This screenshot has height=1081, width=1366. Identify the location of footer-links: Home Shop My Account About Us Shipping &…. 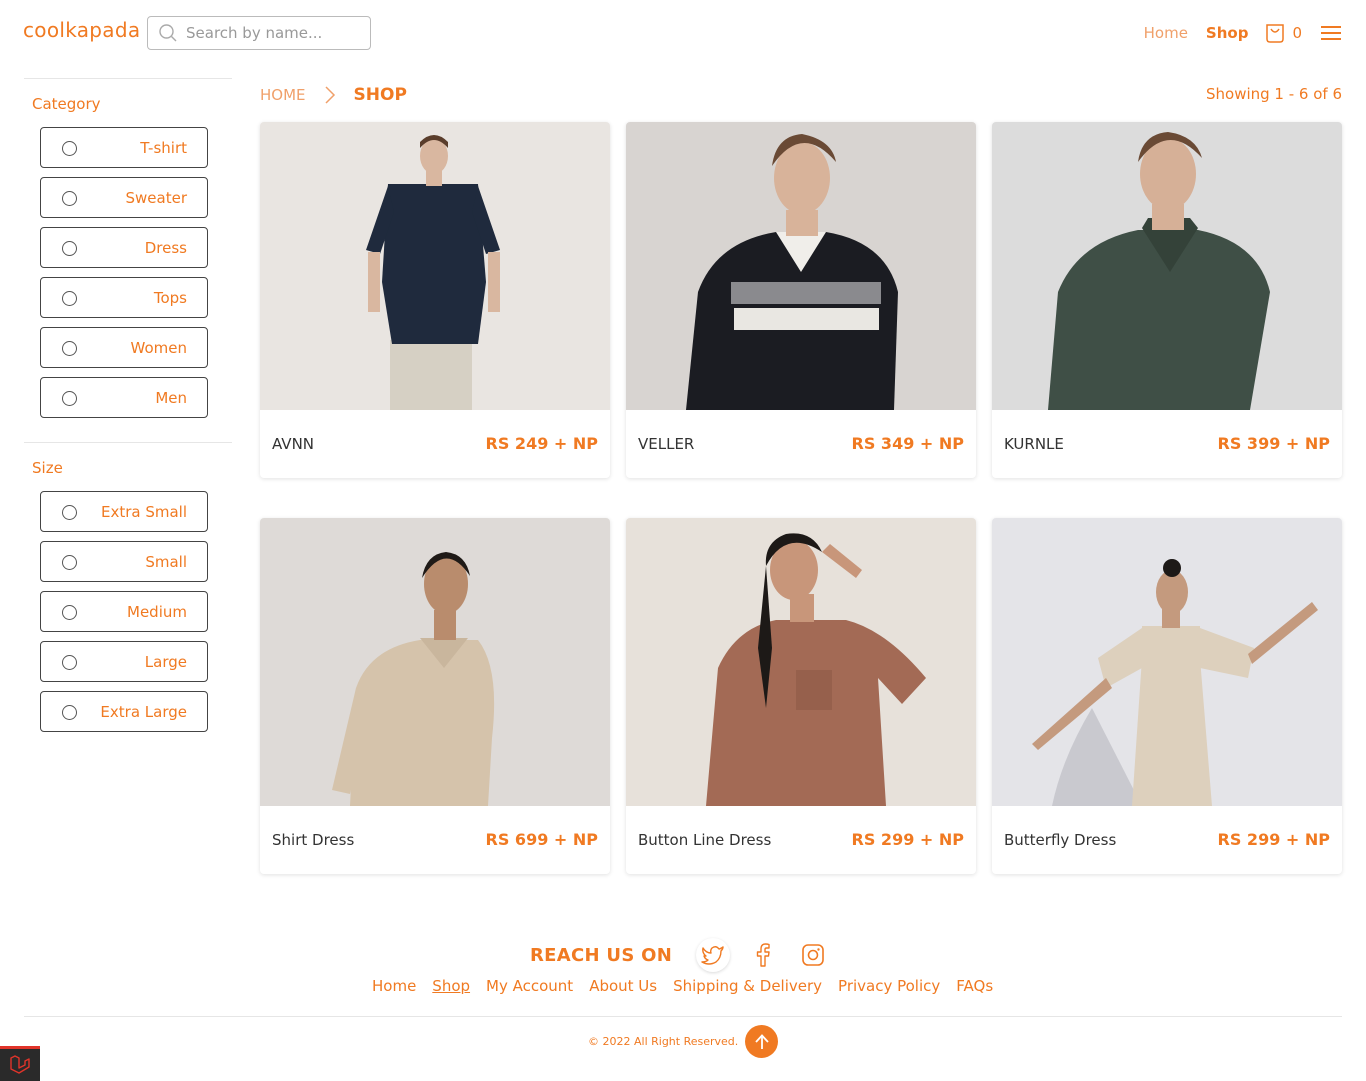
(690, 986).